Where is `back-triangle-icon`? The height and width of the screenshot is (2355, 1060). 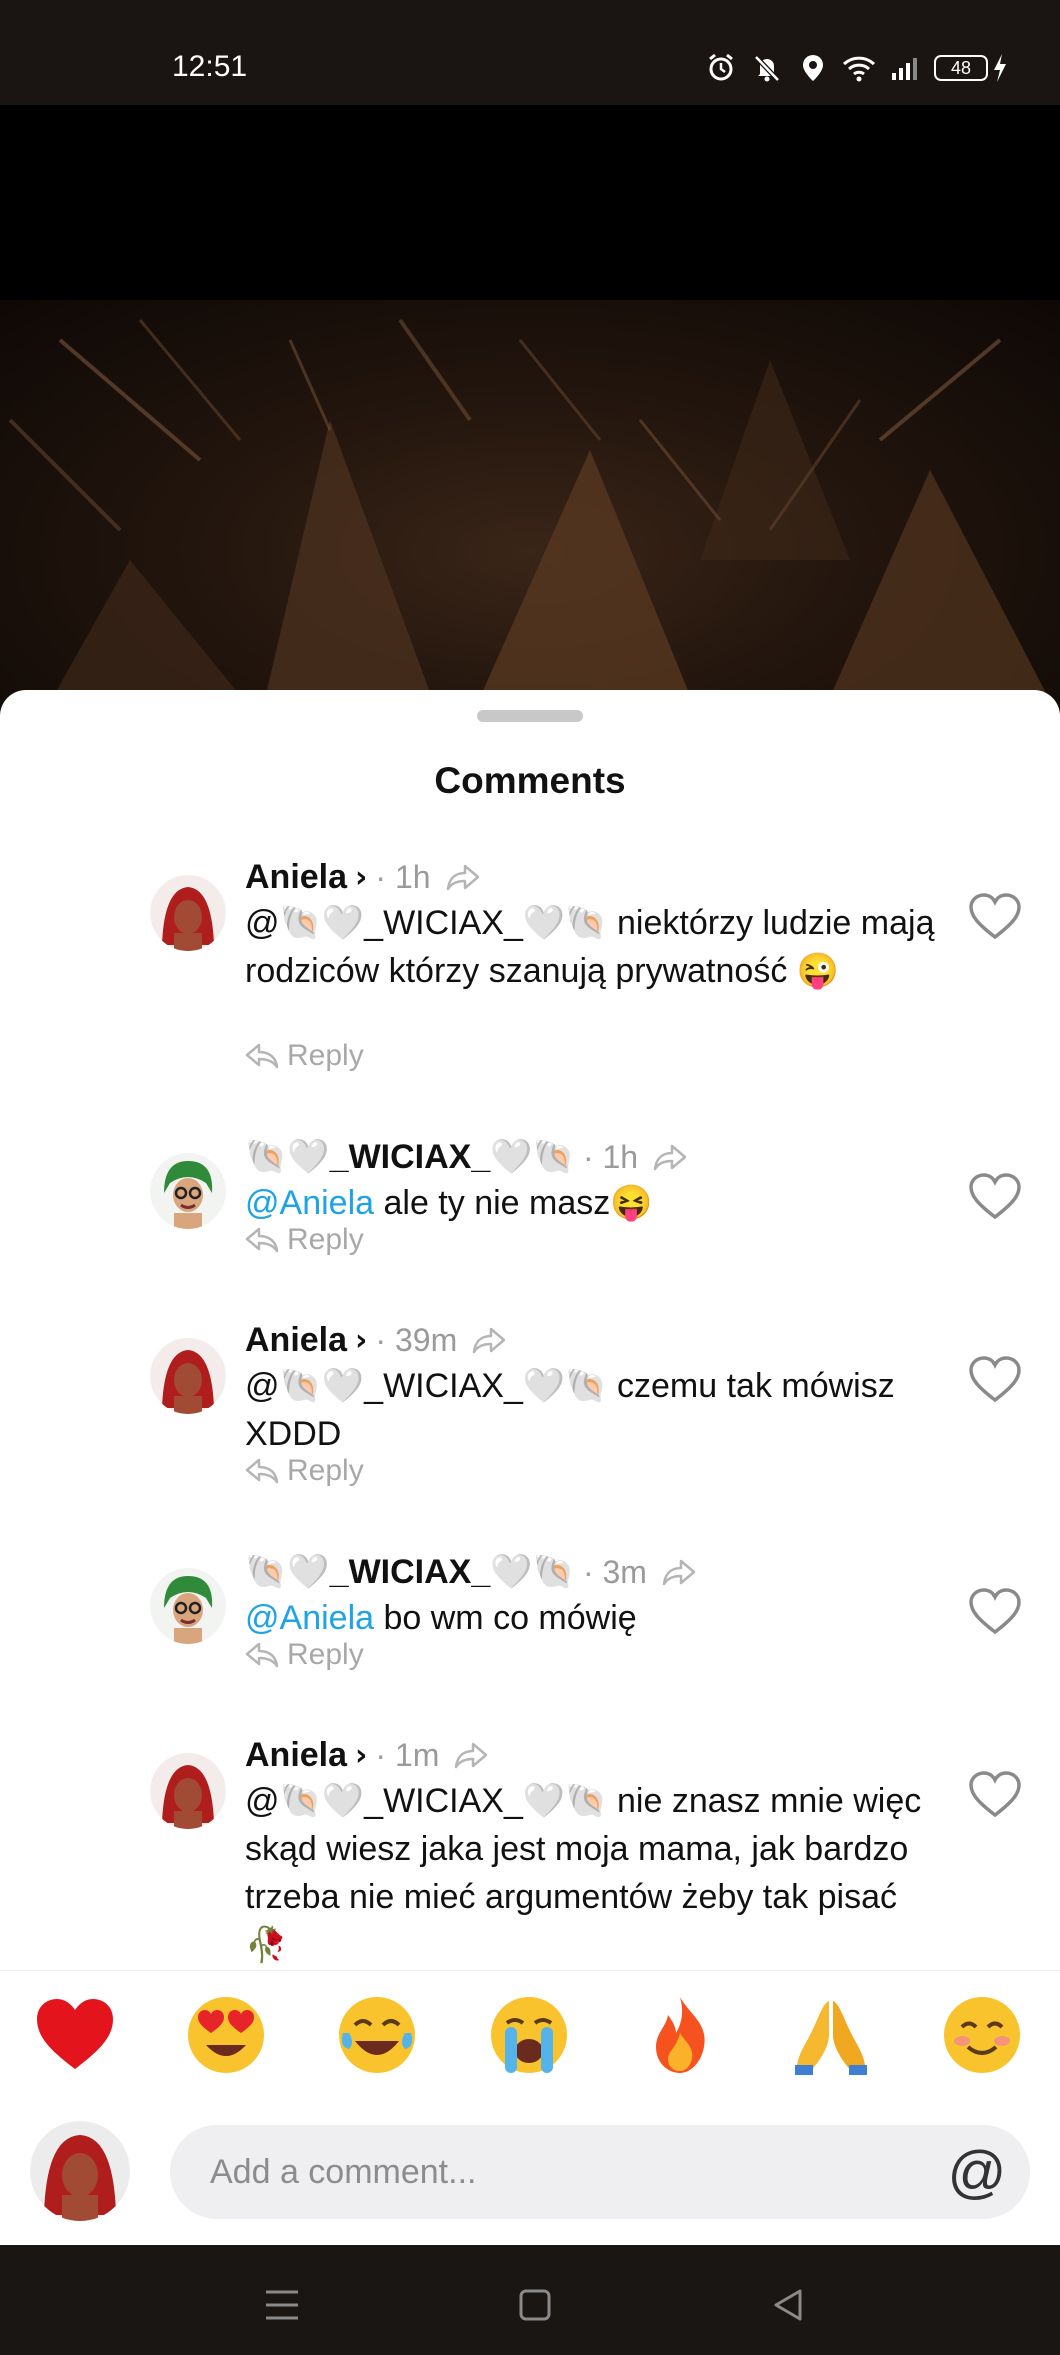
back-triangle-icon is located at coordinates (788, 2305).